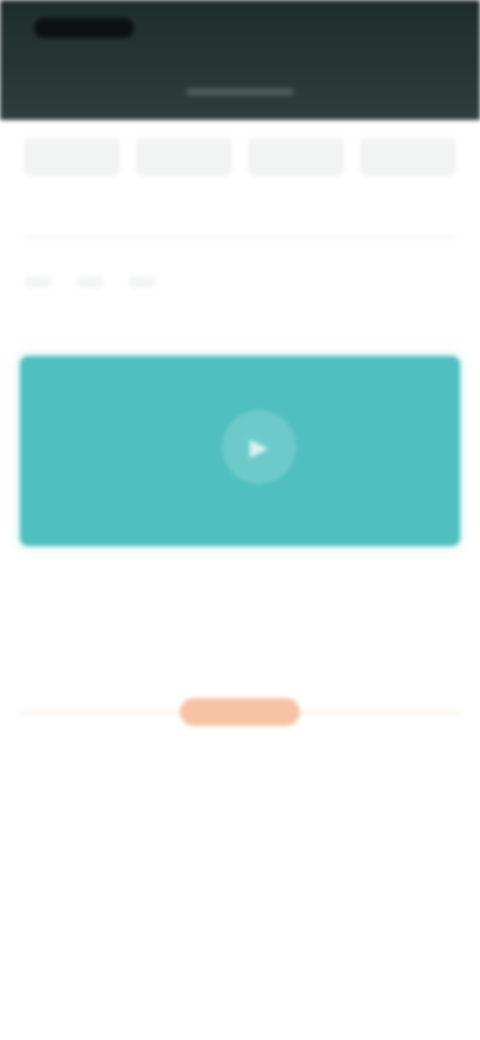 The width and height of the screenshot is (480, 1040). I want to click on filter-row, so click(90, 282).